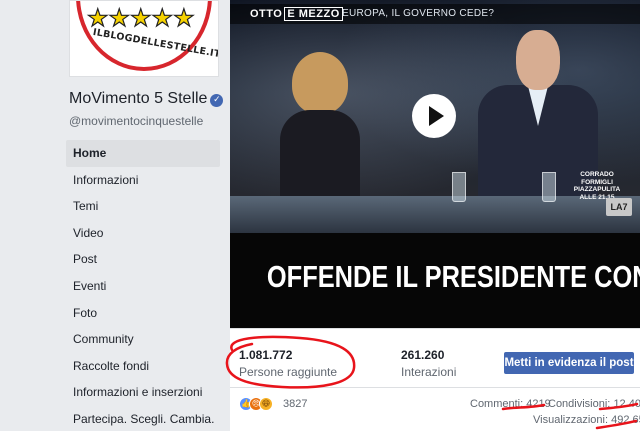  Describe the element at coordinates (453, 276) in the screenshot. I see `video-headline: OFFENDE IL PRESIDENTE CONTE` at that location.